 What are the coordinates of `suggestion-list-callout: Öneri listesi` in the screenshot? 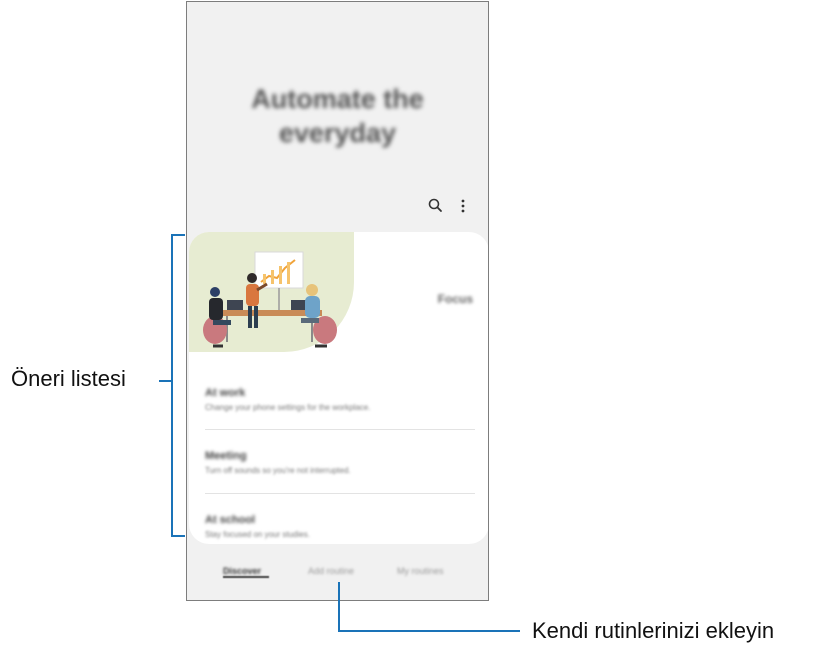 It's located at (68, 378).